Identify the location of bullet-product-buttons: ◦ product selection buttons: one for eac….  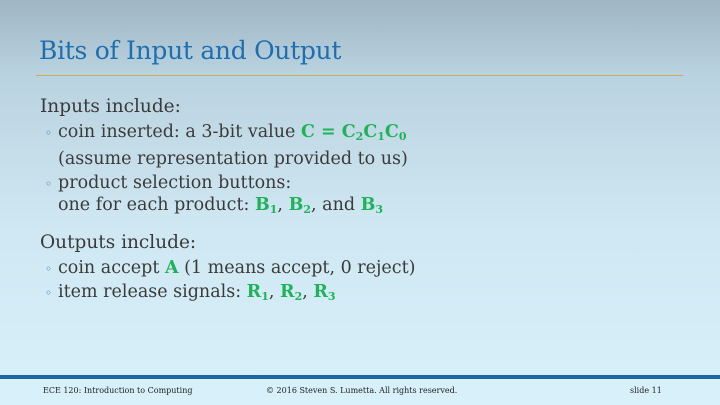
(214, 194).